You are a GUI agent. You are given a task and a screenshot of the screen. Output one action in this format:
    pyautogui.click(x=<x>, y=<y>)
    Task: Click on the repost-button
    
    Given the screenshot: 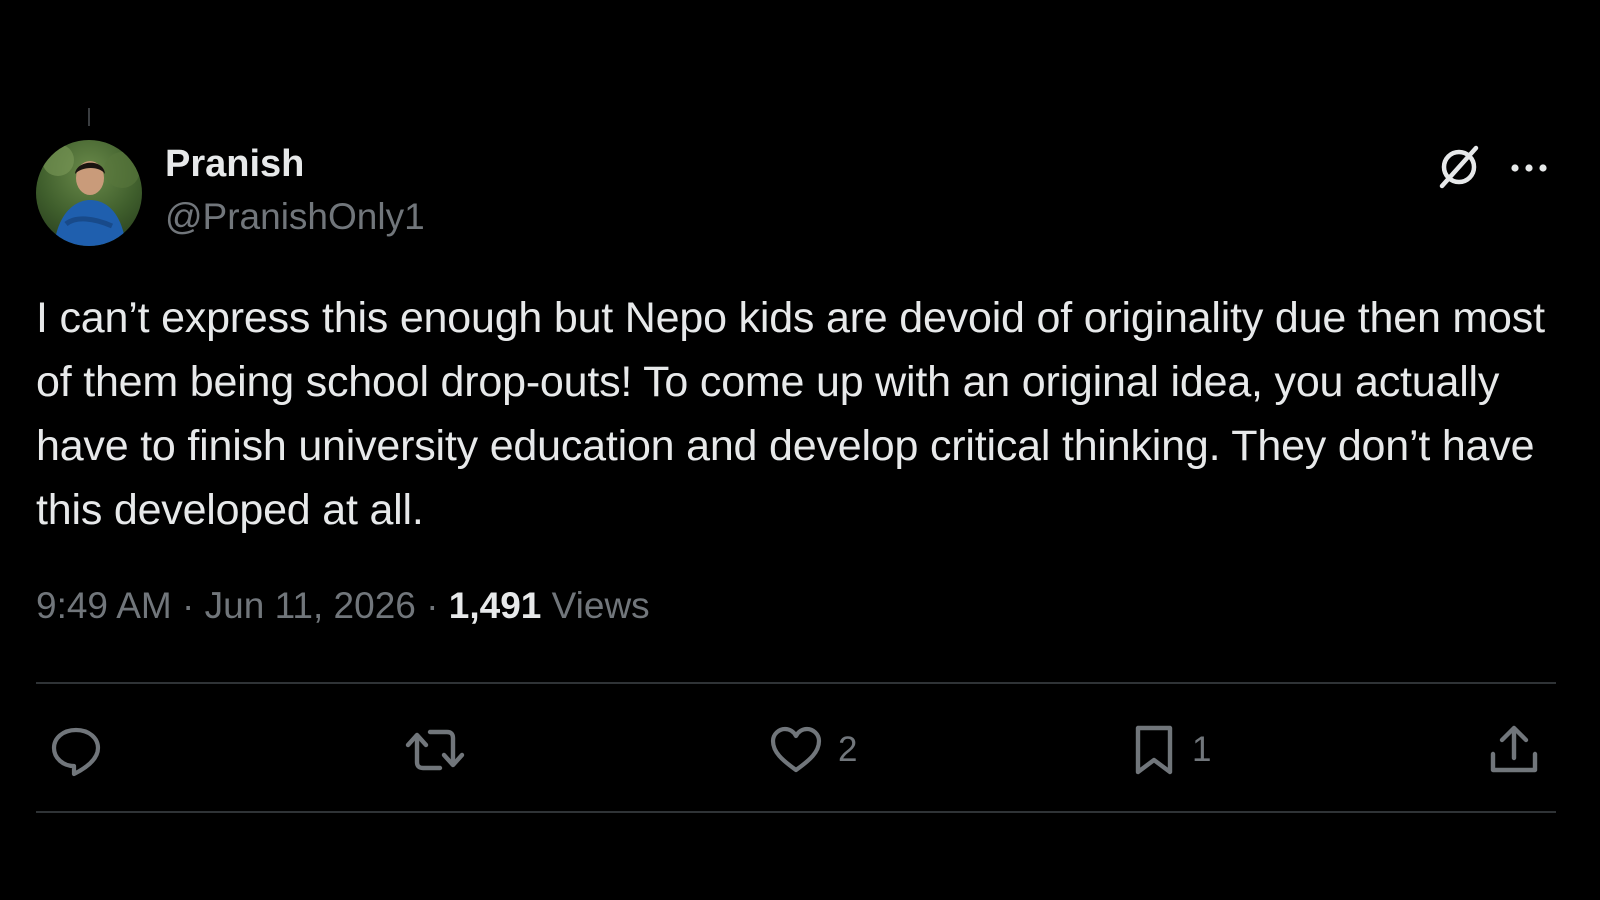 What is the action you would take?
    pyautogui.click(x=442, y=750)
    